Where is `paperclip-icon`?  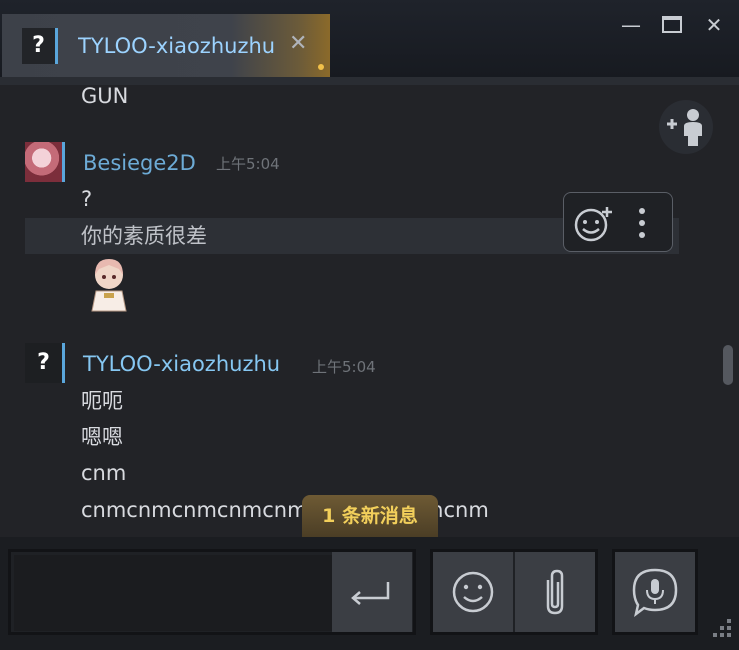
paperclip-icon is located at coordinates (555, 592).